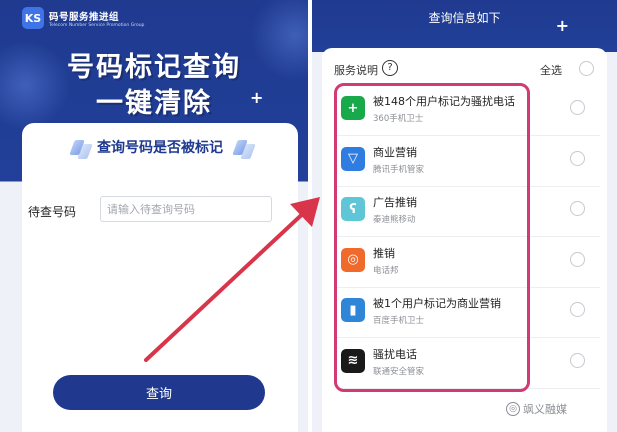 This screenshot has height=432, width=617. Describe the element at coordinates (551, 70) in the screenshot. I see `select-all-label: 全选` at that location.